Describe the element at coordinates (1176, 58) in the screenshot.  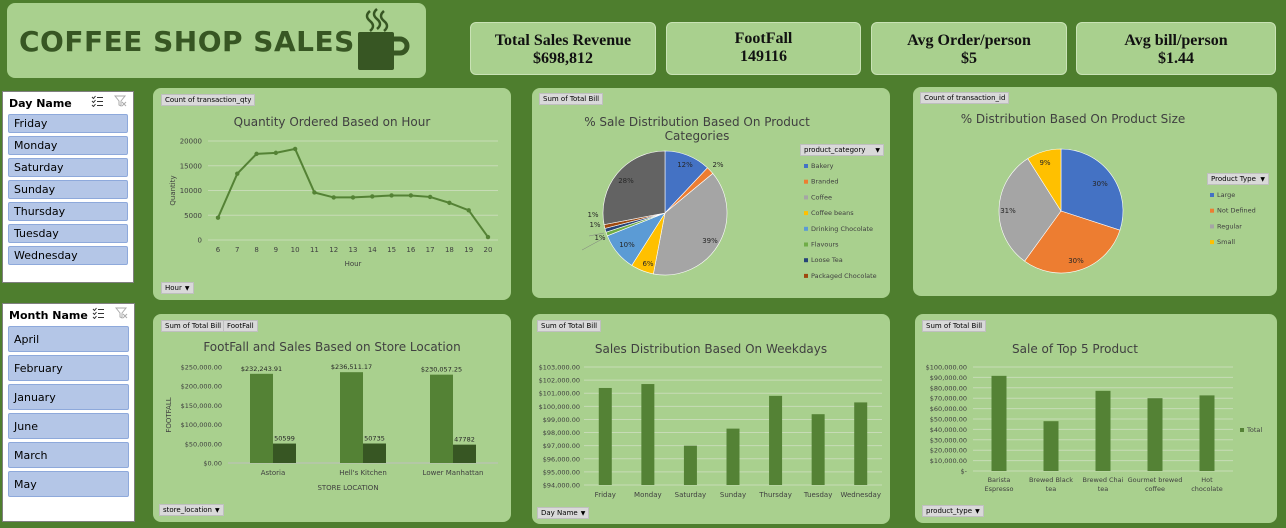
I see `kpi-value: $1.44` at that location.